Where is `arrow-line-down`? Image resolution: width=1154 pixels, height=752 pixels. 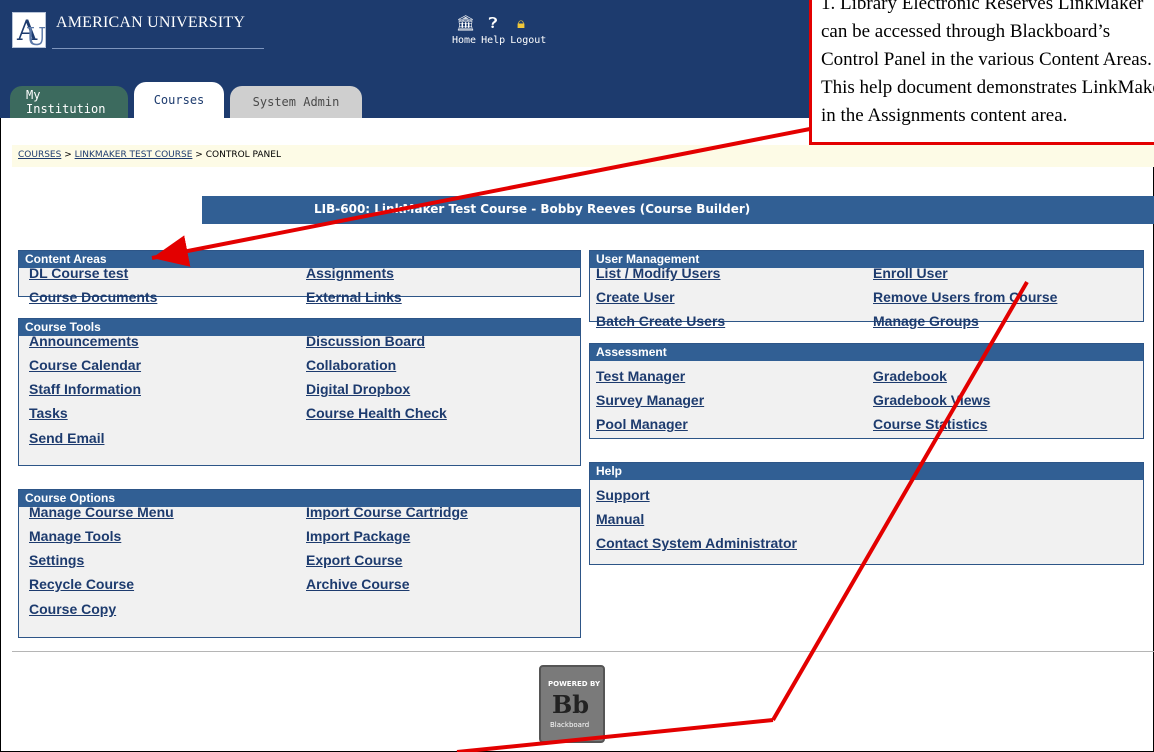 arrow-line-down is located at coordinates (900, 501).